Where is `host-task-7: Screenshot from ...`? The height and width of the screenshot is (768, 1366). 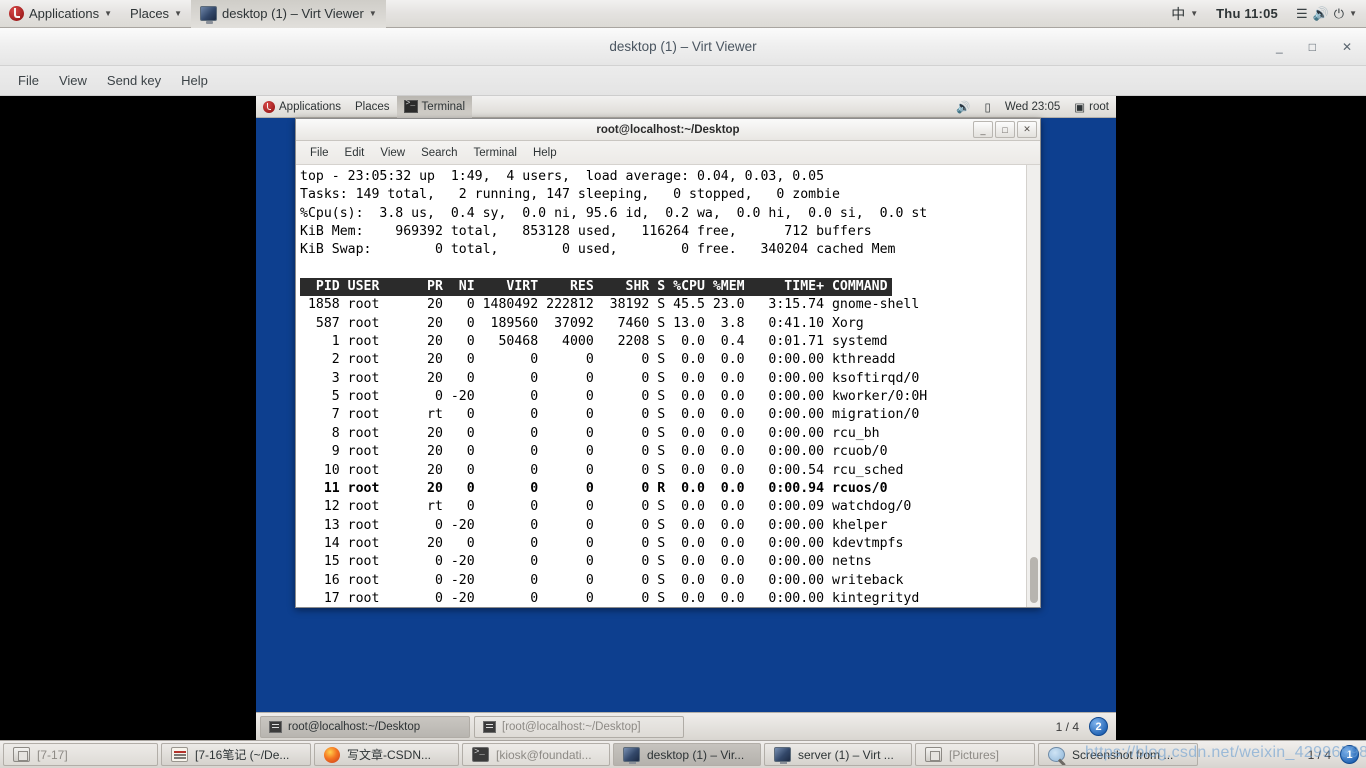 host-task-7: Screenshot from ... is located at coordinates (1118, 754).